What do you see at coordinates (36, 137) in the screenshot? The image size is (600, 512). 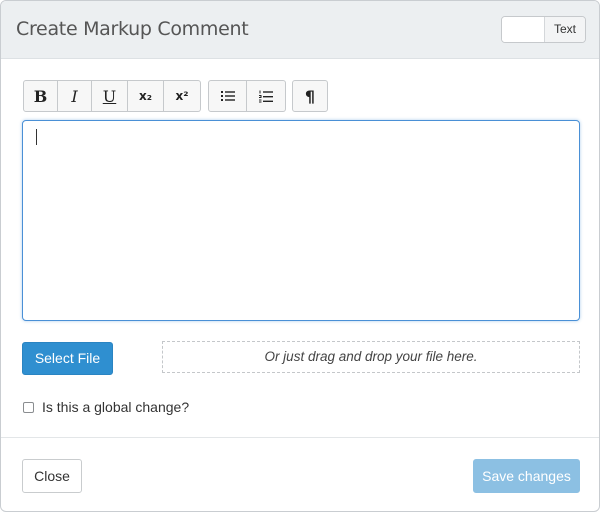 I see `text-caret` at bounding box center [36, 137].